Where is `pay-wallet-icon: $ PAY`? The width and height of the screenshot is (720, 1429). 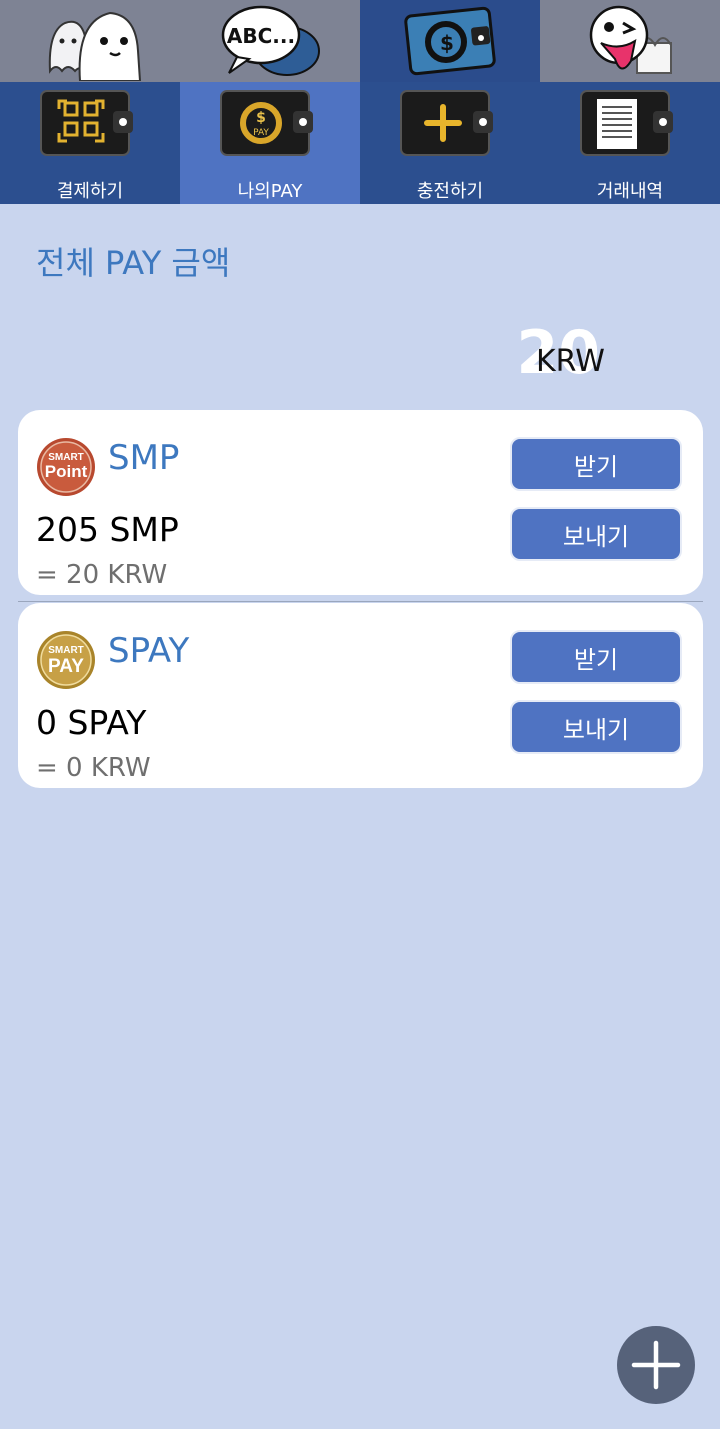 pay-wallet-icon: $ PAY is located at coordinates (266, 123).